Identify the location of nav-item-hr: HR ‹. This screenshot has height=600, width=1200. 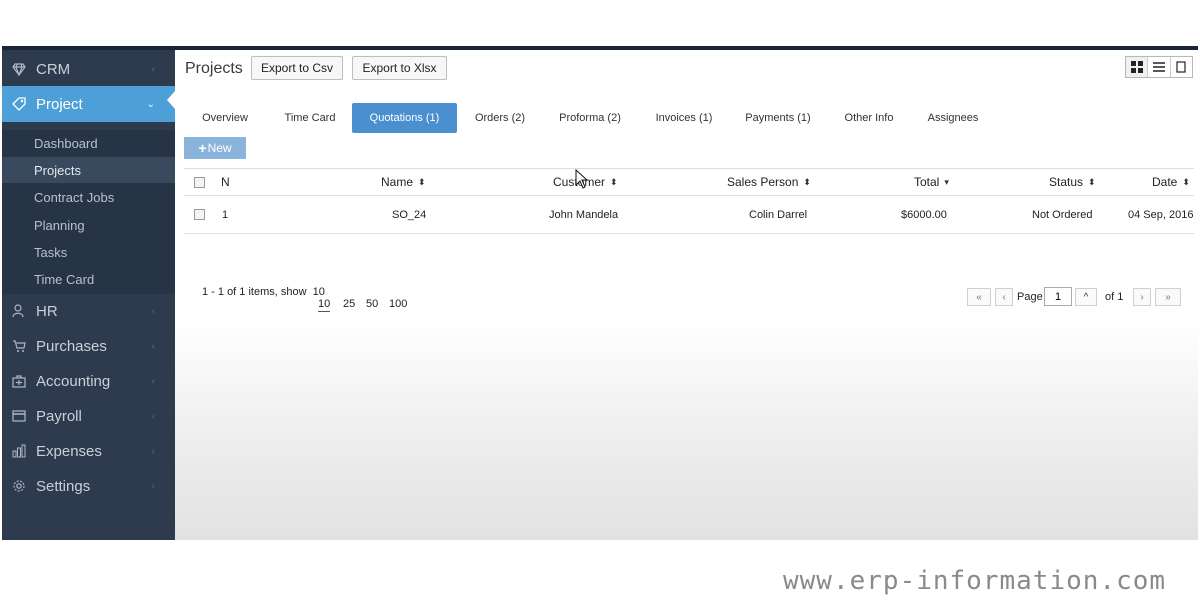
(88, 311).